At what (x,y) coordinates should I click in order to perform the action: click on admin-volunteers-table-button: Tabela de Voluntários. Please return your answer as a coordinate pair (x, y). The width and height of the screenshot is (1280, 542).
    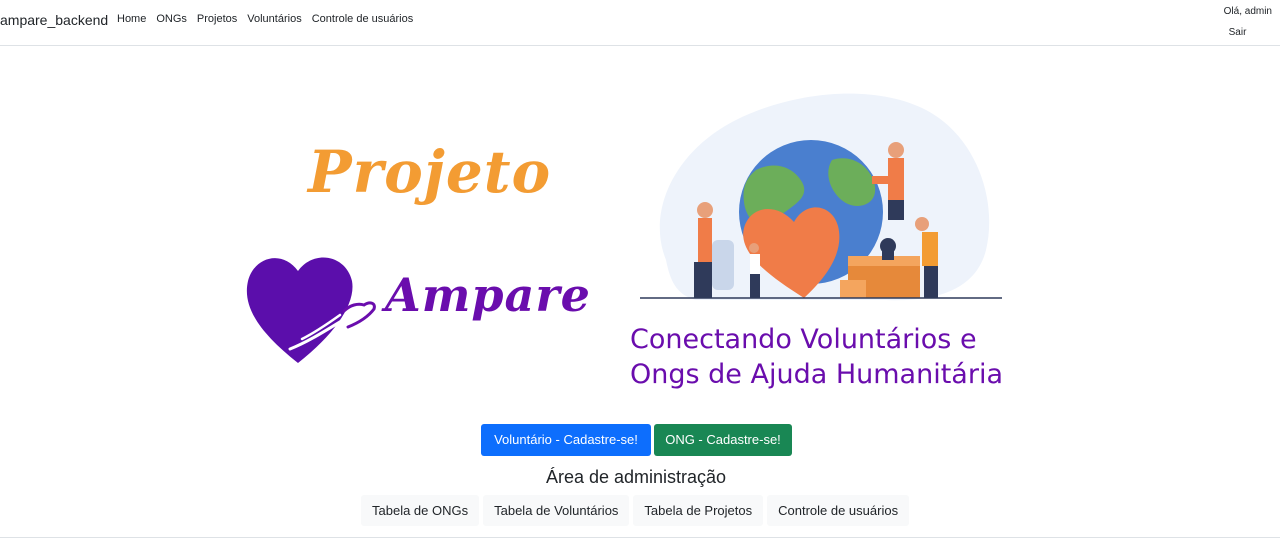
    Looking at the image, I should click on (556, 510).